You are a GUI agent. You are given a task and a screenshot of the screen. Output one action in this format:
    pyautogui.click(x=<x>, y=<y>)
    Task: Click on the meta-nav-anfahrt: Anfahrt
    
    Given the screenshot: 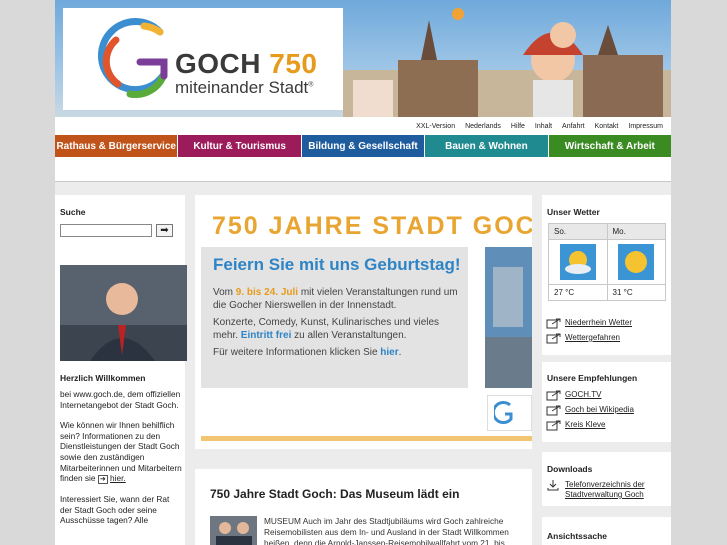 What is the action you would take?
    pyautogui.click(x=573, y=126)
    